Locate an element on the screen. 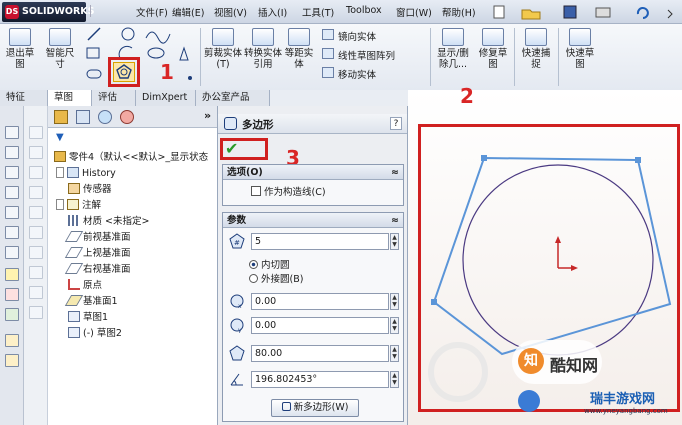 This screenshot has width=682, height=425. solidworks-logo: DS SOLIDWORKS is located at coordinates (48, 12).